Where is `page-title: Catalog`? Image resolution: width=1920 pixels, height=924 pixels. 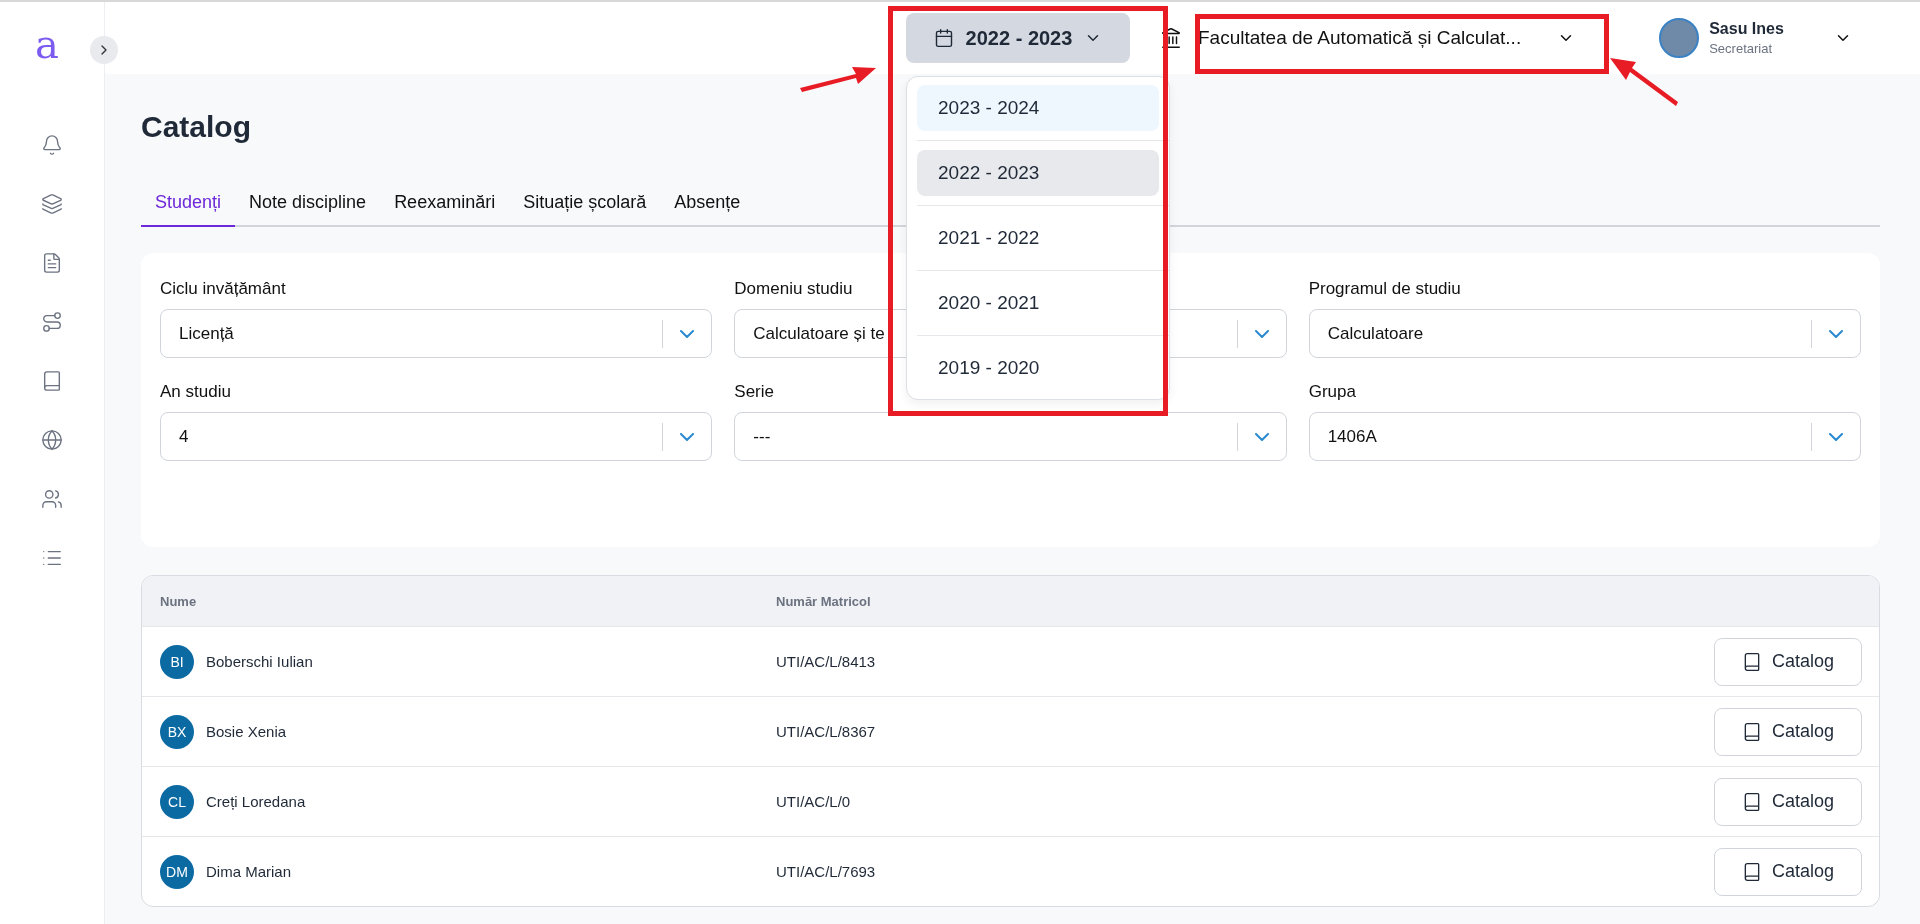 page-title: Catalog is located at coordinates (196, 127).